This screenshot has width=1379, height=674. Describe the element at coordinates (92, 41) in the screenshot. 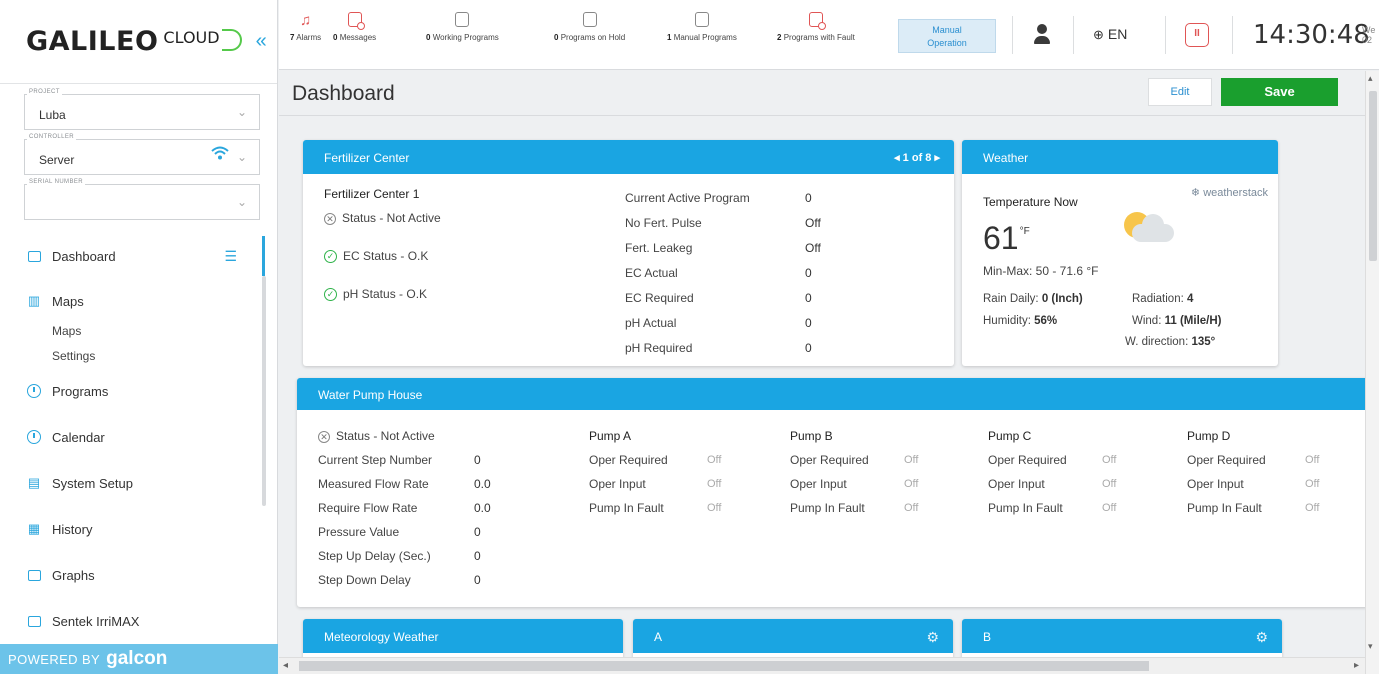

I see `logo-text: GALILEO` at that location.